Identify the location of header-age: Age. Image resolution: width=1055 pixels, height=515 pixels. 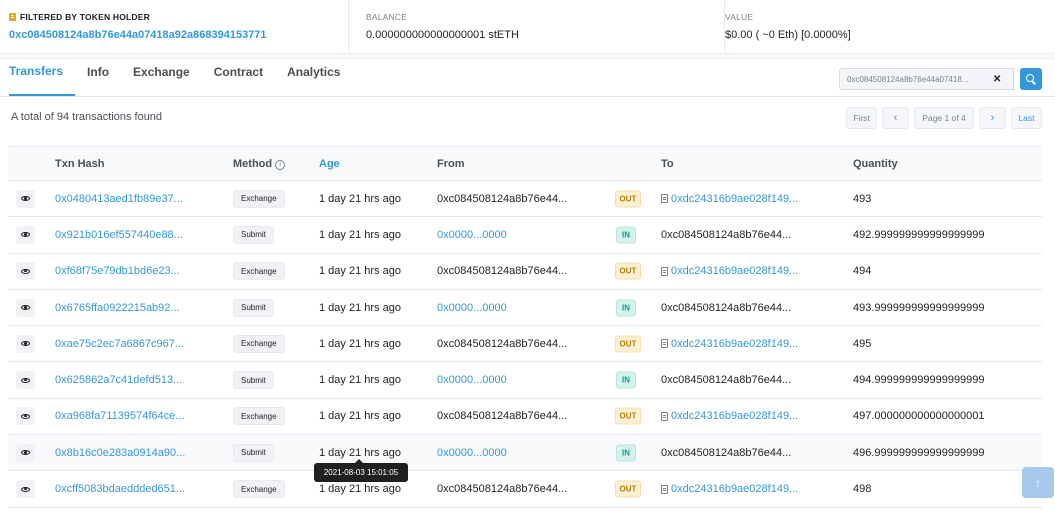
(329, 164).